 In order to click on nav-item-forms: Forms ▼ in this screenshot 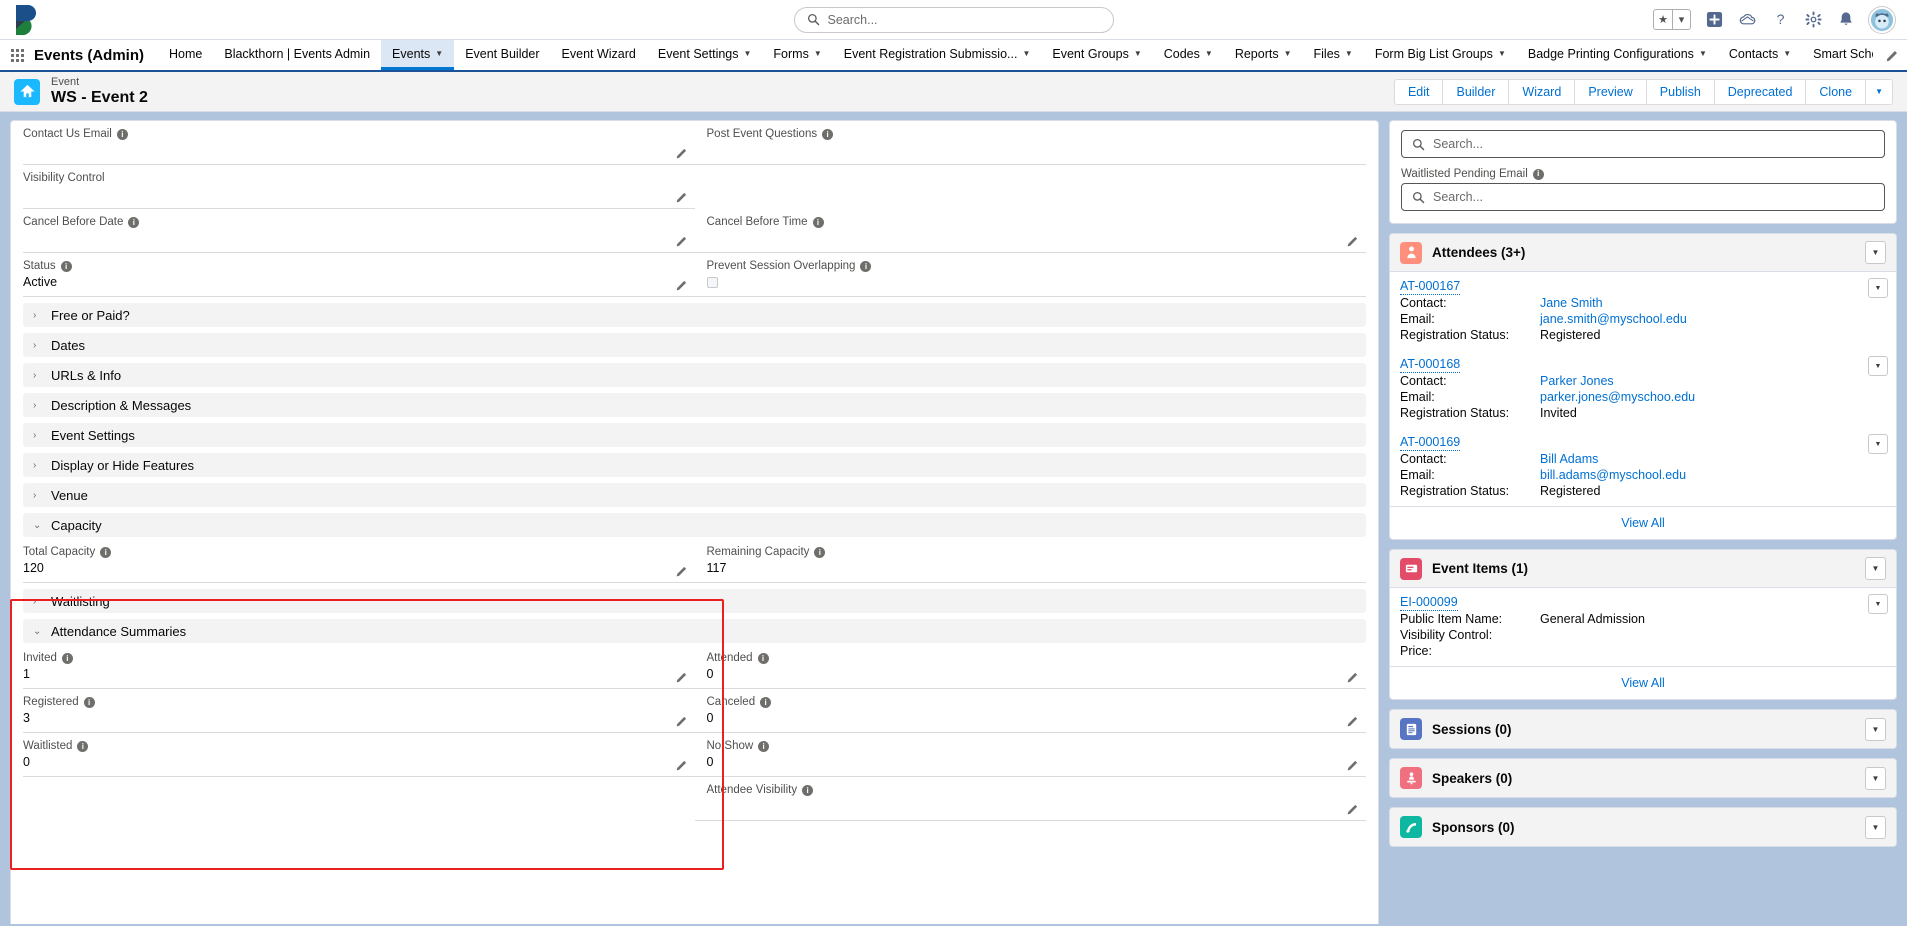, I will do `click(797, 55)`.